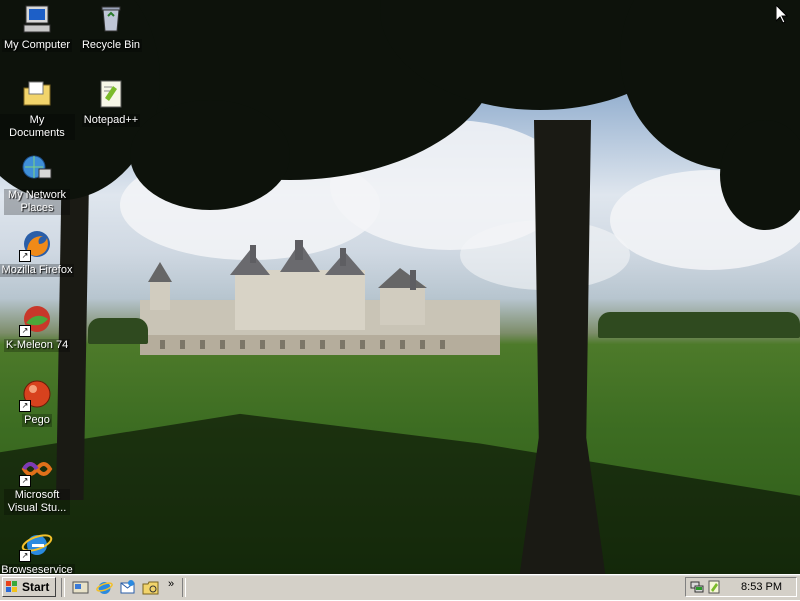 This screenshot has width=800, height=601. Describe the element at coordinates (111, 19) in the screenshot. I see `recycle-bin-icon` at that location.